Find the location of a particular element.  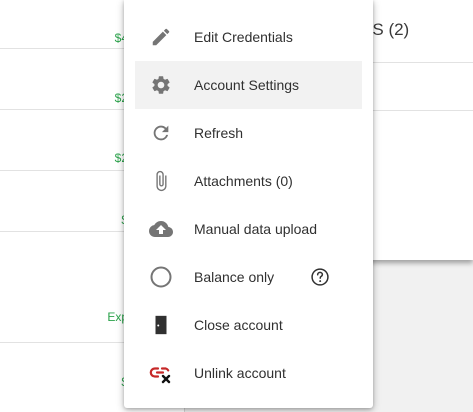

menu-item-account-settings: Account Settings is located at coordinates (248, 85).